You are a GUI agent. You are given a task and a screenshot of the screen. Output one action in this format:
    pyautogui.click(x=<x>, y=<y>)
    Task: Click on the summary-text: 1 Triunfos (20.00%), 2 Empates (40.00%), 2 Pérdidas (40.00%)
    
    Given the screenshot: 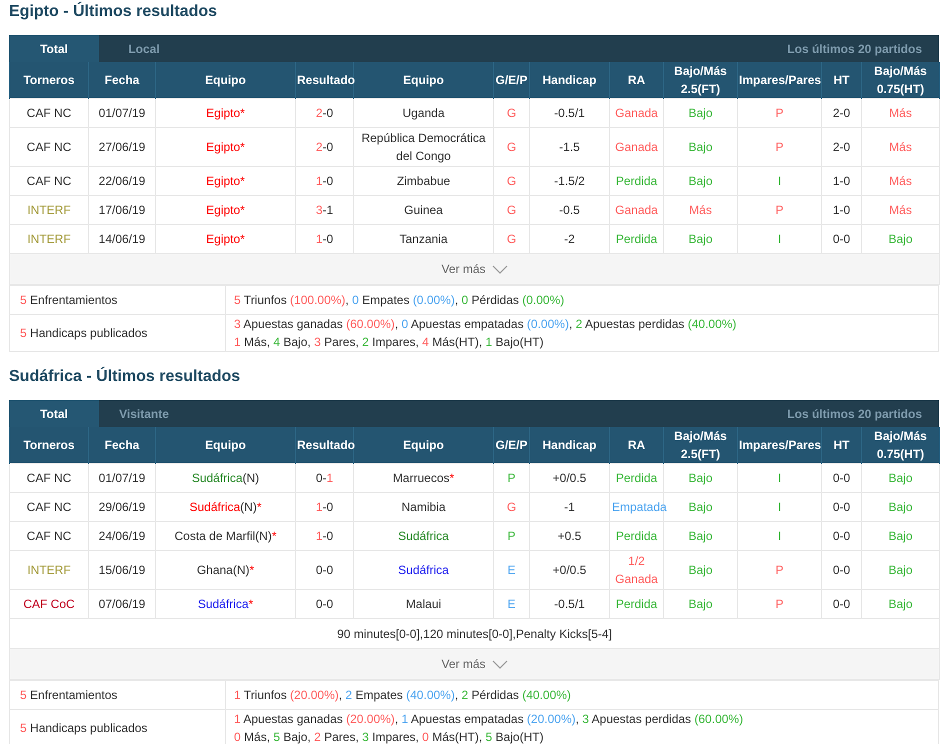 What is the action you would take?
    pyautogui.click(x=402, y=695)
    